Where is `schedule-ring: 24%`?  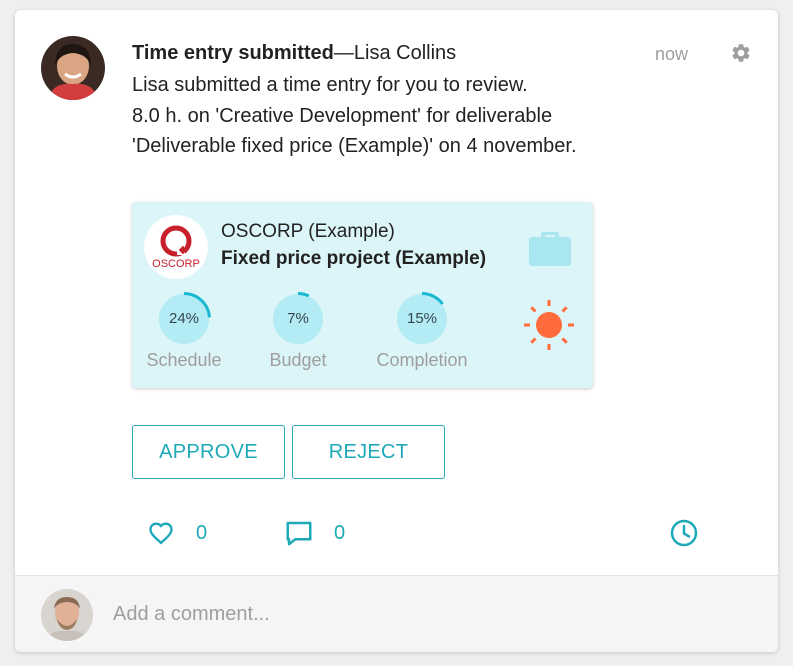
schedule-ring: 24% is located at coordinates (184, 319).